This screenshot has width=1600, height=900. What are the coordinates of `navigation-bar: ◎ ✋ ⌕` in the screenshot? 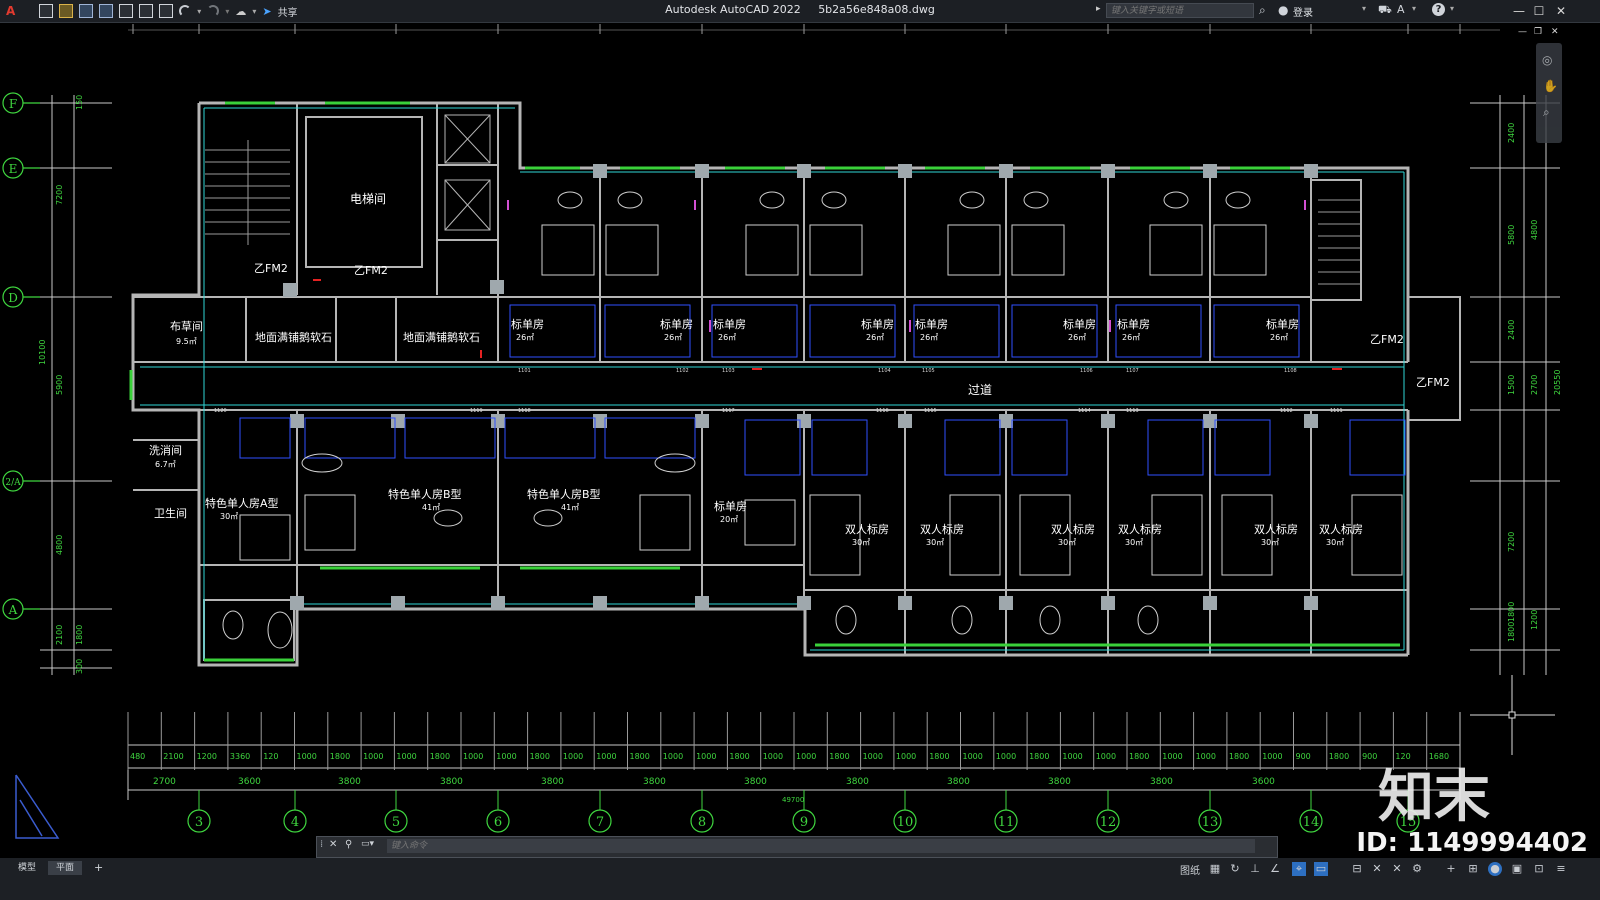 It's located at (1549, 93).